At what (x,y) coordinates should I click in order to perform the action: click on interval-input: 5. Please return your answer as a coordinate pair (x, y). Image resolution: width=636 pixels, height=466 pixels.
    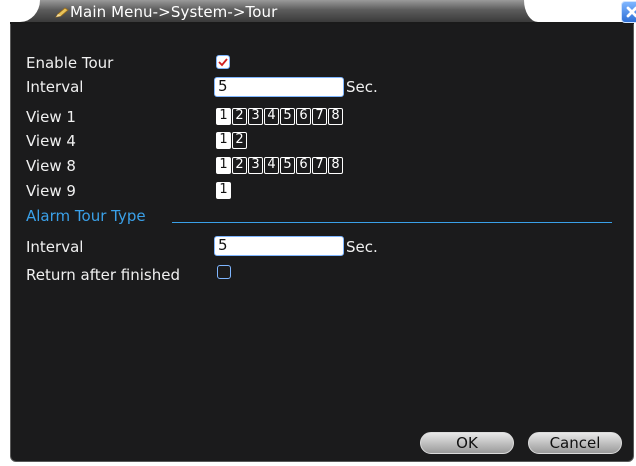
    Looking at the image, I should click on (279, 87).